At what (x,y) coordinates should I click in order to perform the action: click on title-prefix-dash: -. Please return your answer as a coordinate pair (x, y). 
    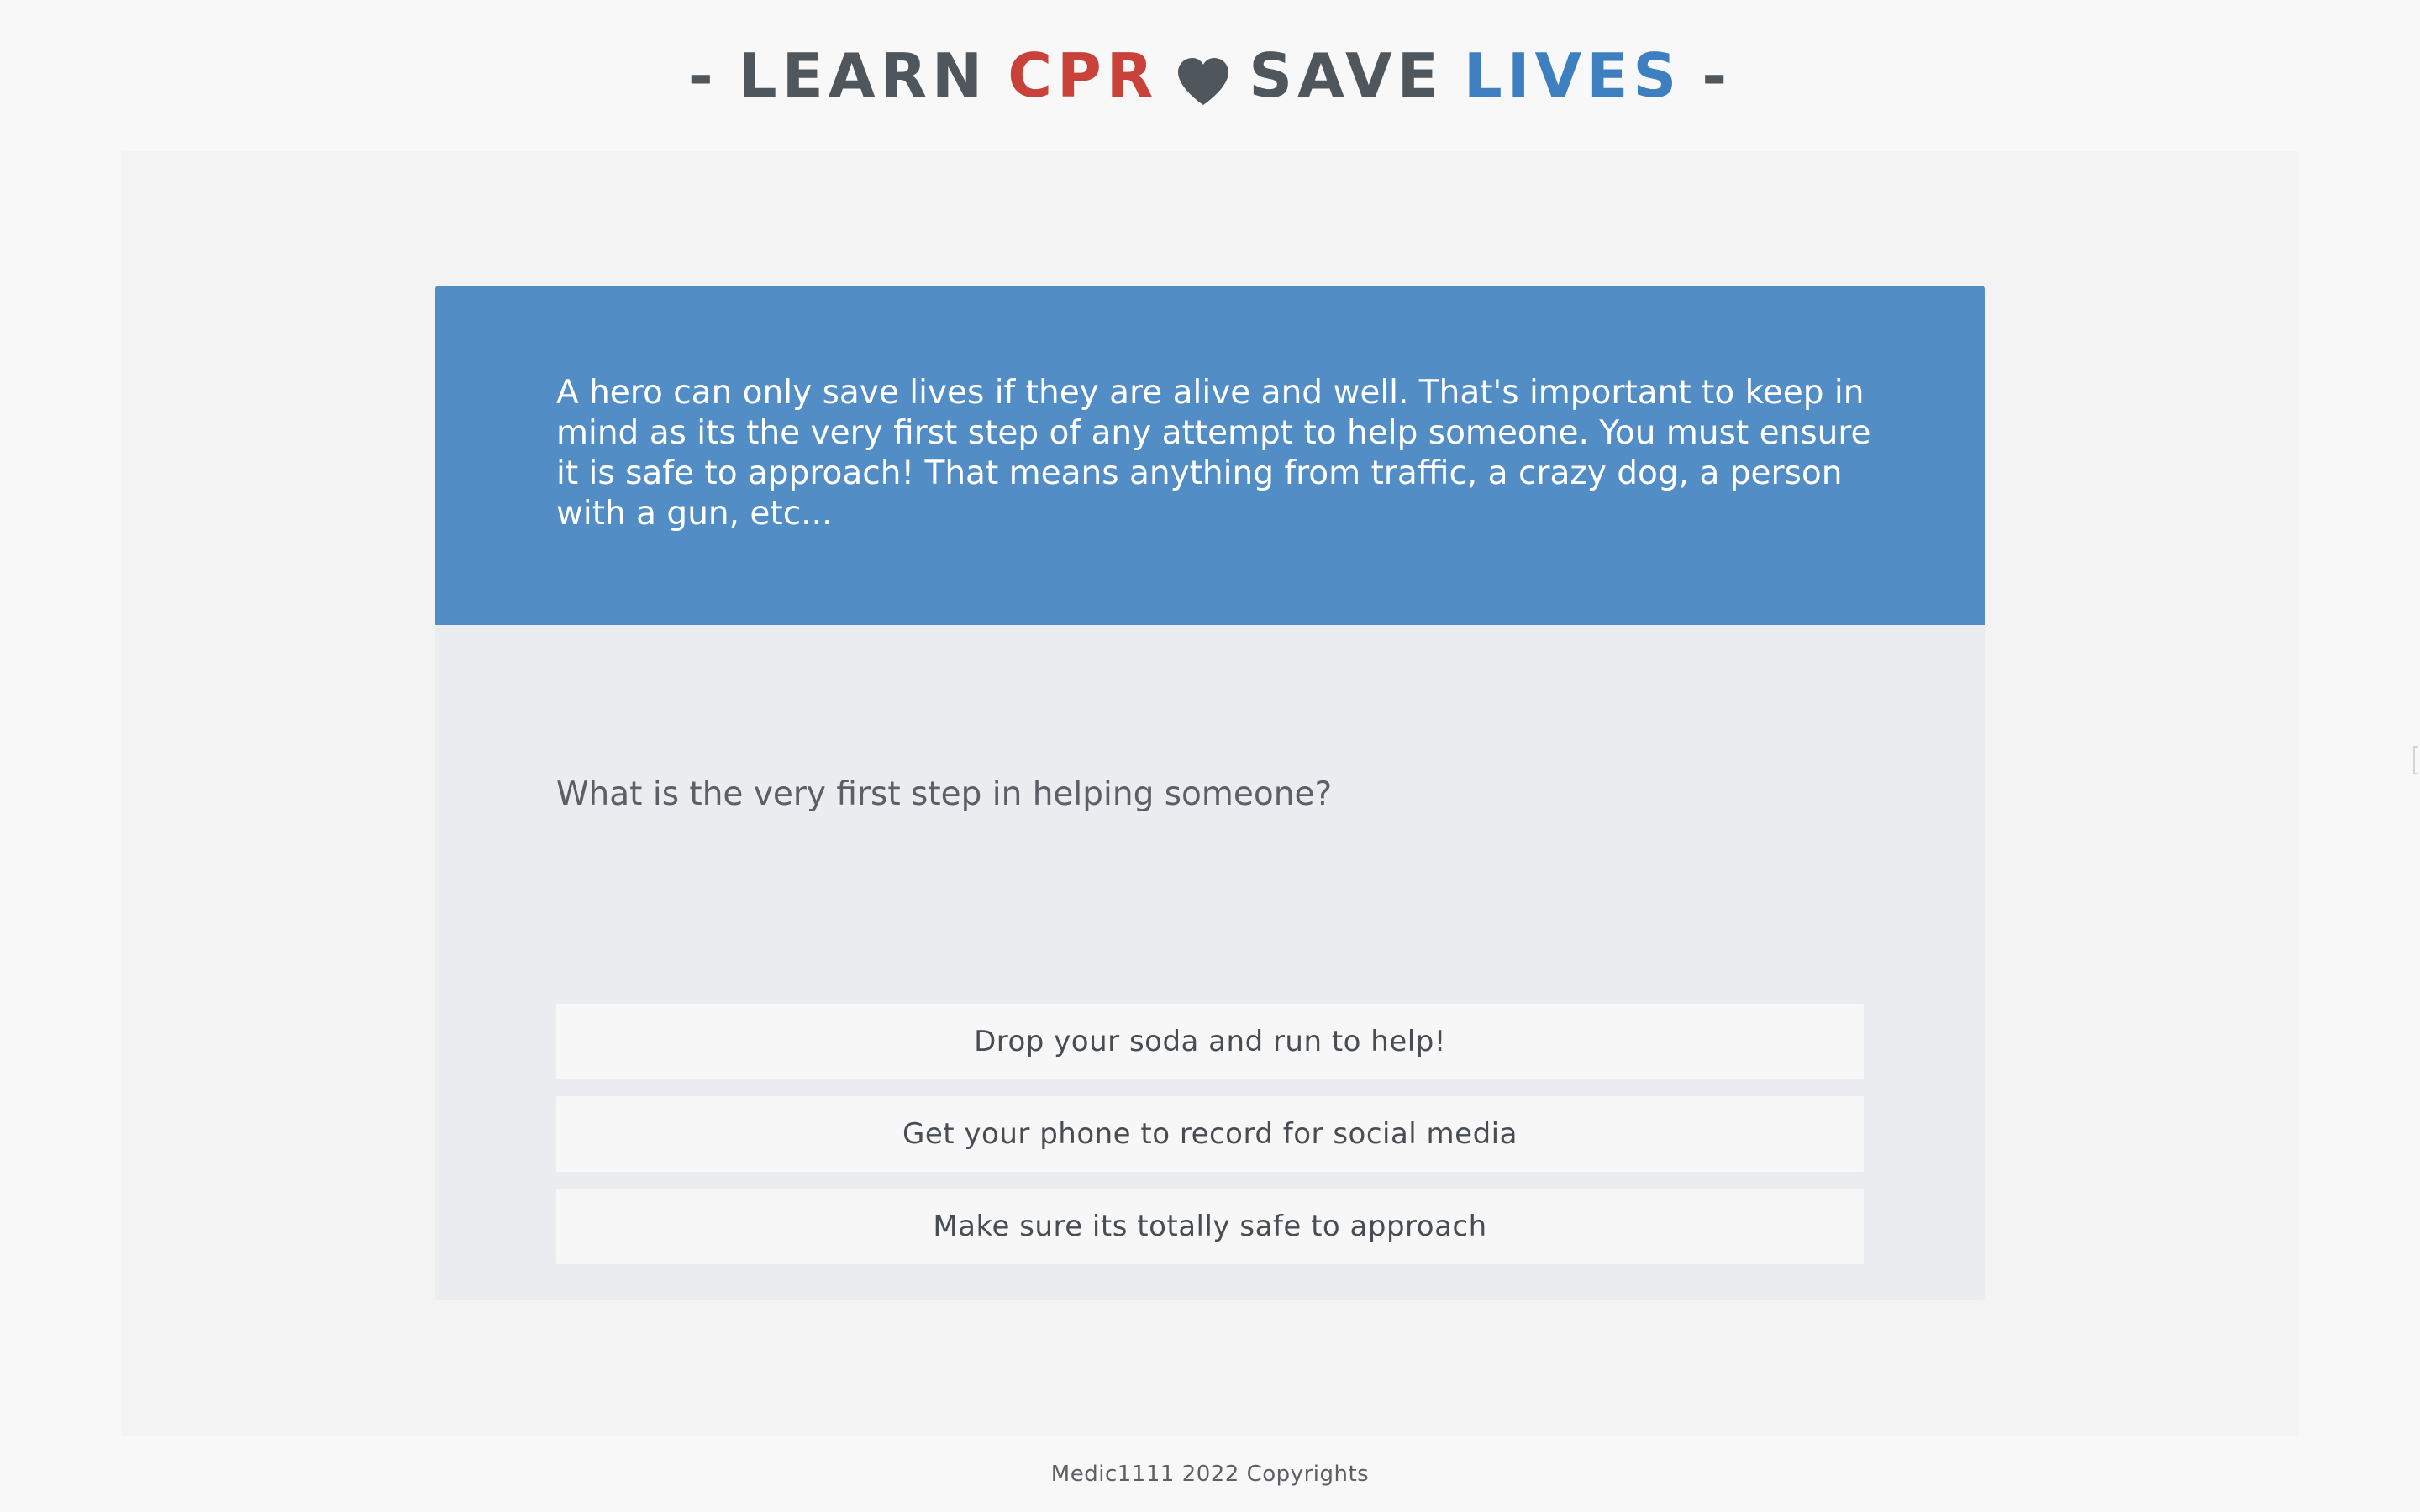
    Looking at the image, I should click on (703, 75).